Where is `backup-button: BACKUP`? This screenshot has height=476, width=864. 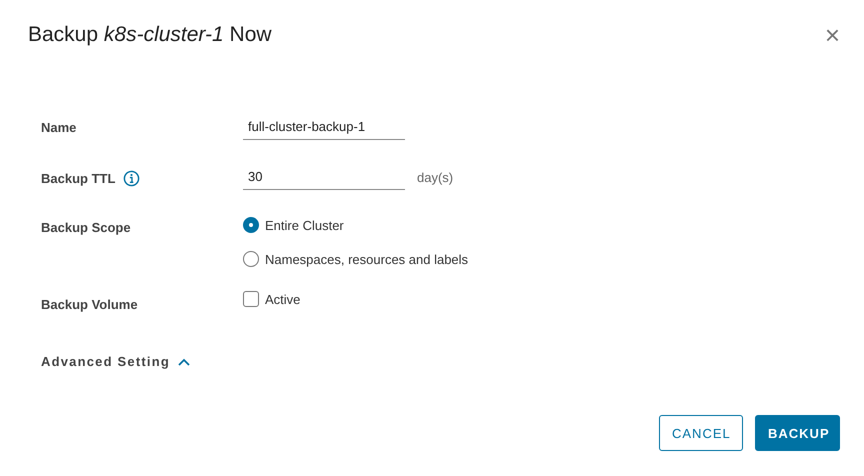
backup-button: BACKUP is located at coordinates (797, 433).